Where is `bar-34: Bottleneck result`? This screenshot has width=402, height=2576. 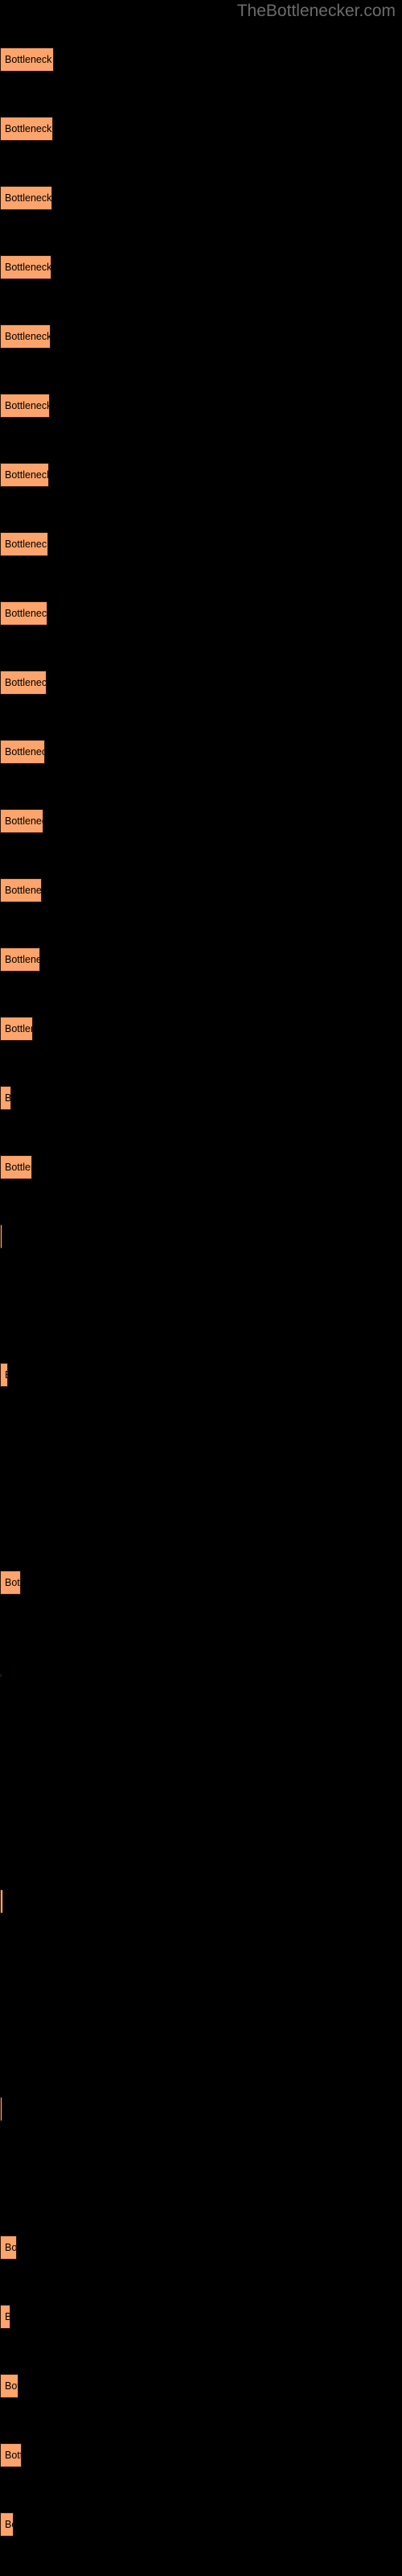 bar-34: Bottleneck result is located at coordinates (9, 2386).